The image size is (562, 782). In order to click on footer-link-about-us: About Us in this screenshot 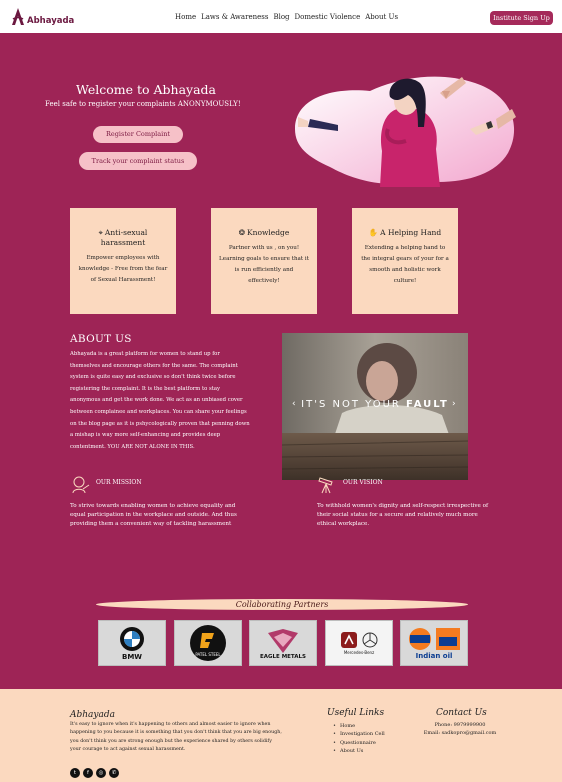, I will do `click(359, 751)`.